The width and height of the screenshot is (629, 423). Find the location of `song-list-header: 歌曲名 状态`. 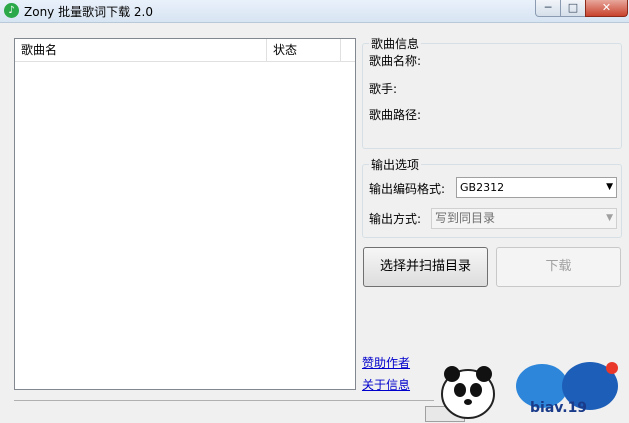

song-list-header: 歌曲名 状态 is located at coordinates (185, 50).